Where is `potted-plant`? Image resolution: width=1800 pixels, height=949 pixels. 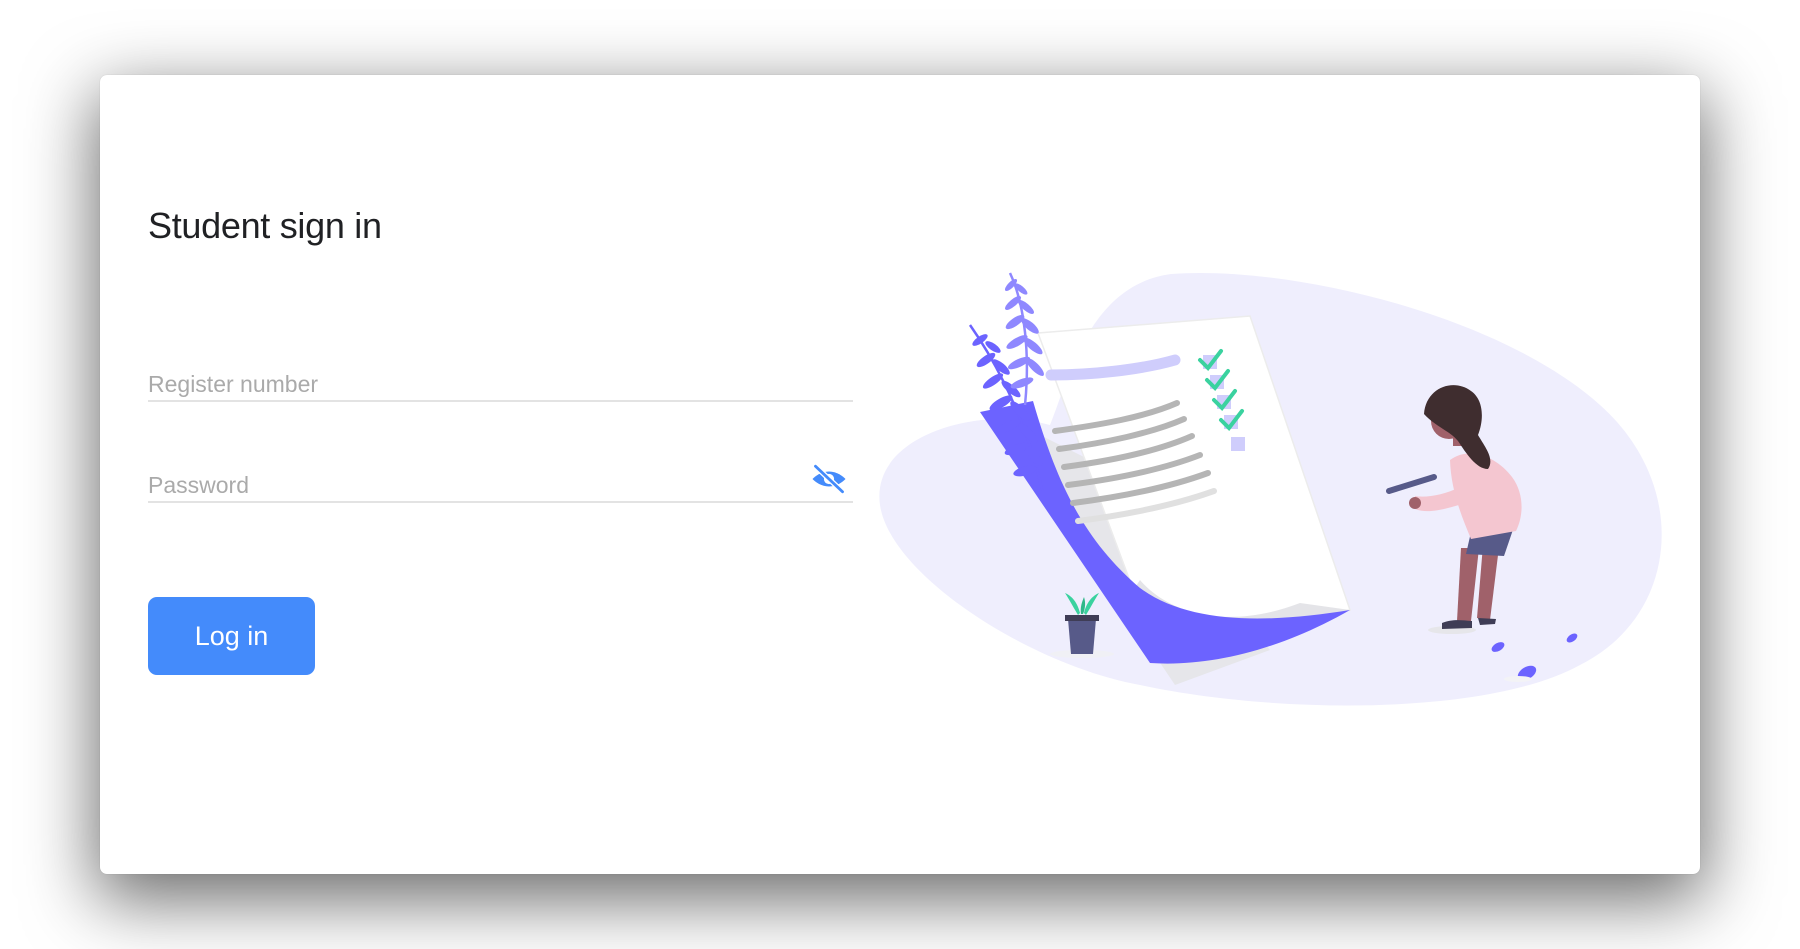
potted-plant is located at coordinates (1082, 625).